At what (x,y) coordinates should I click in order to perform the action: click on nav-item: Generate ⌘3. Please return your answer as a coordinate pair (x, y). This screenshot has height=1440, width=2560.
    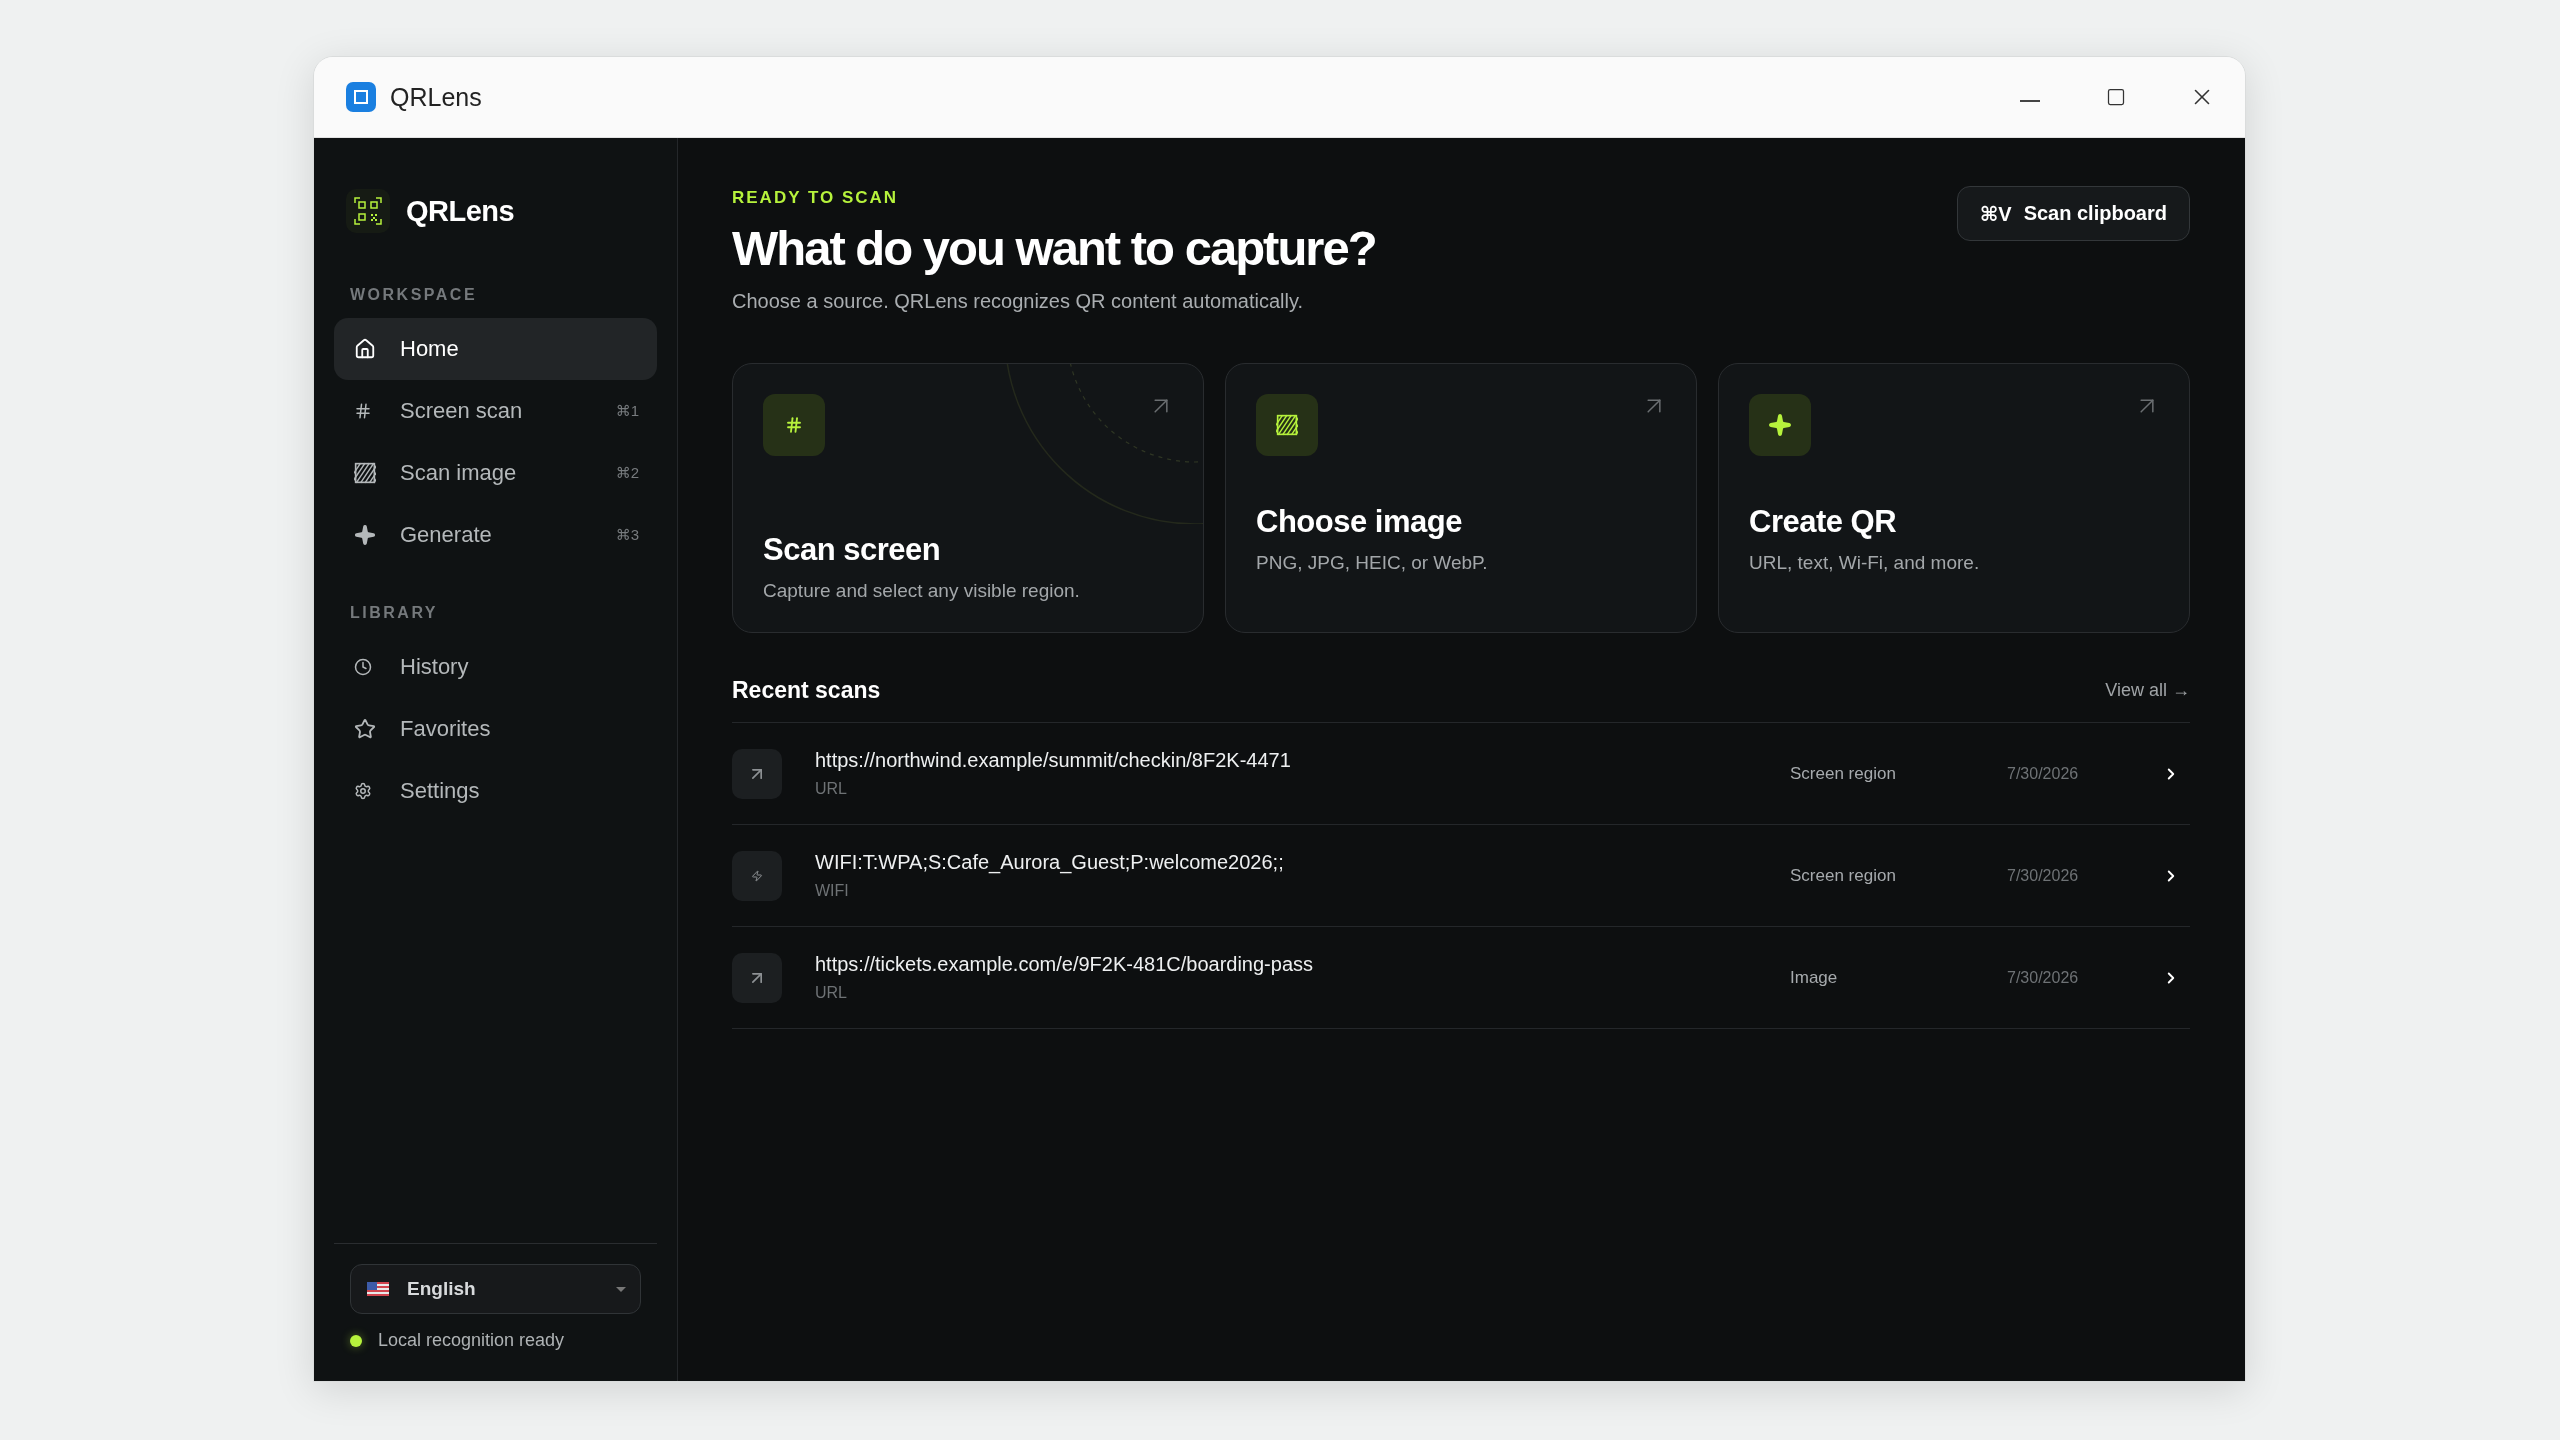
    Looking at the image, I should click on (495, 535).